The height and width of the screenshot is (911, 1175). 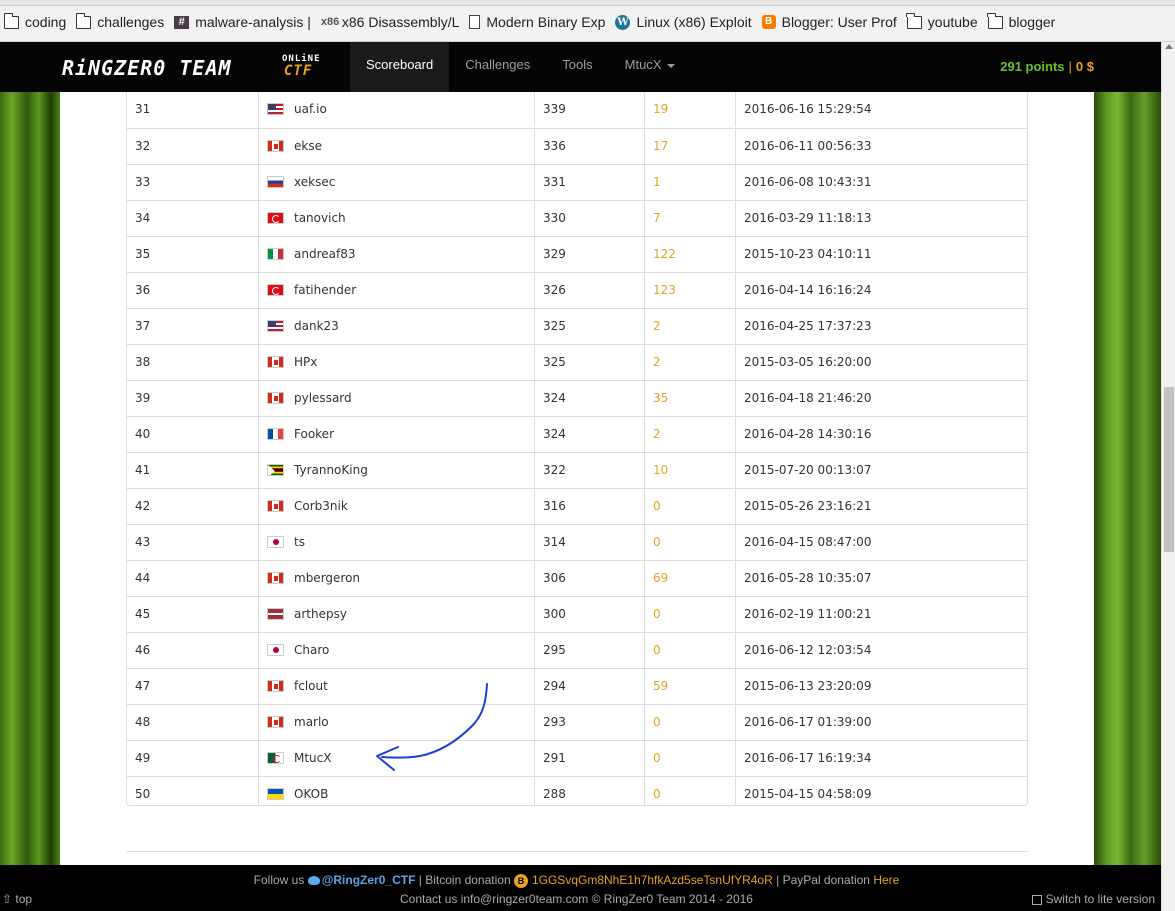 I want to click on date-cell: 2016-06-12 12:03:54, so click(x=881, y=650).